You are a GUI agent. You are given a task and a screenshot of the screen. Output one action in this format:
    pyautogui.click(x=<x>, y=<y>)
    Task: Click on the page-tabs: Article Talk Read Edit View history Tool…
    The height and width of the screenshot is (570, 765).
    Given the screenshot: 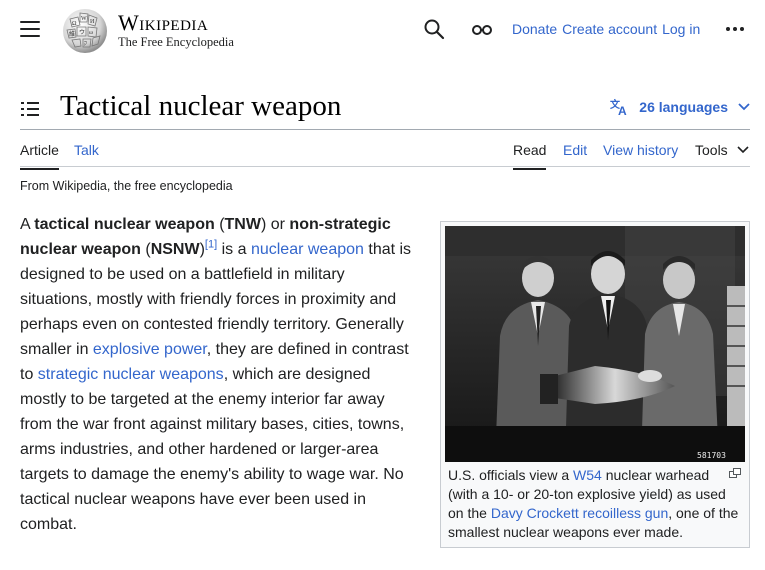 What is the action you would take?
    pyautogui.click(x=385, y=150)
    